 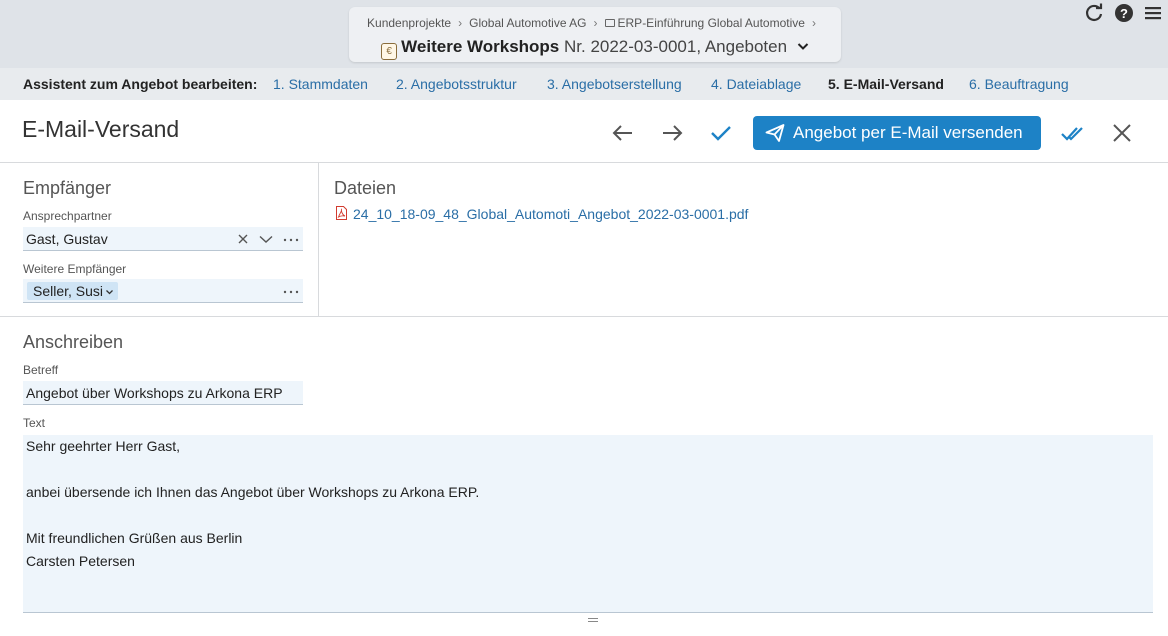 I want to click on wizard-step-beauftragung: 6. Beauftragung, so click(x=1019, y=84).